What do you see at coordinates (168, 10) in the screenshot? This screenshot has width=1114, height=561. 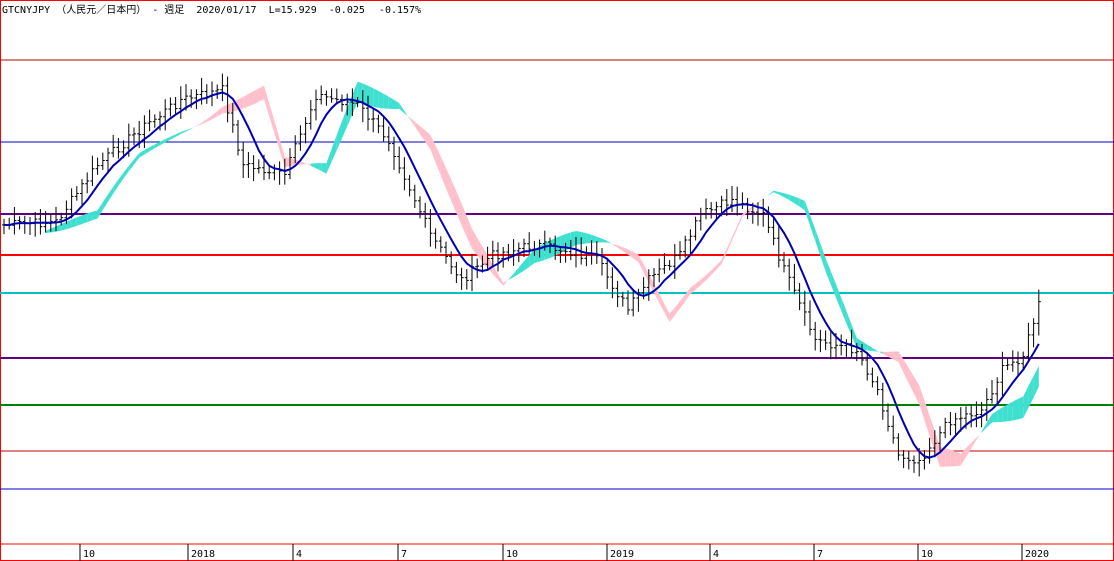 I see `period: - 週足` at bounding box center [168, 10].